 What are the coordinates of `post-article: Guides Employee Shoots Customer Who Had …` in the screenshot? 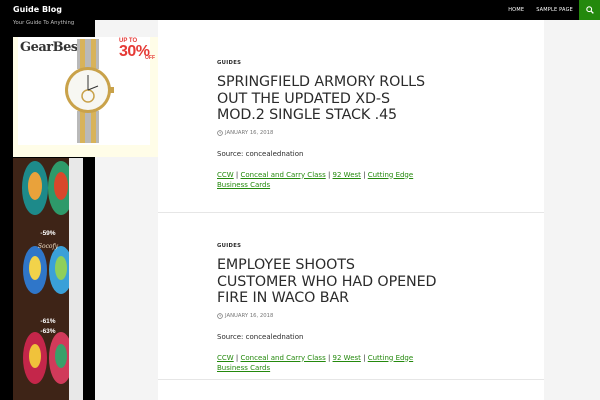 It's located at (327, 303).